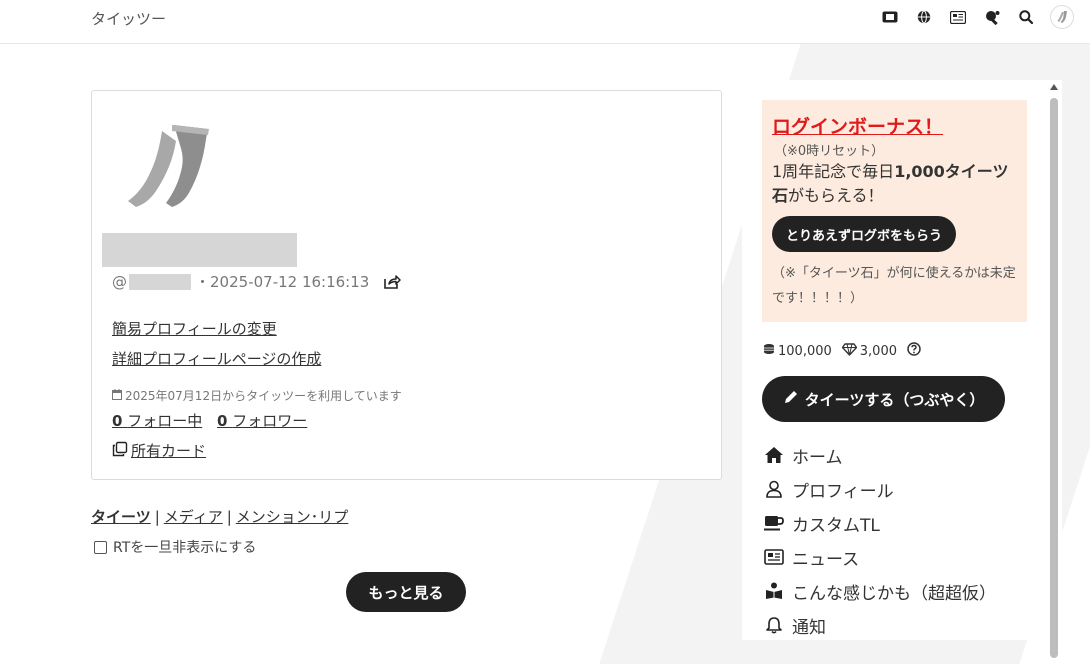 This screenshot has height=664, width=1090. What do you see at coordinates (214, 420) in the screenshot?
I see `follow-counts: 0 フォロー中 0 フォロワー` at bounding box center [214, 420].